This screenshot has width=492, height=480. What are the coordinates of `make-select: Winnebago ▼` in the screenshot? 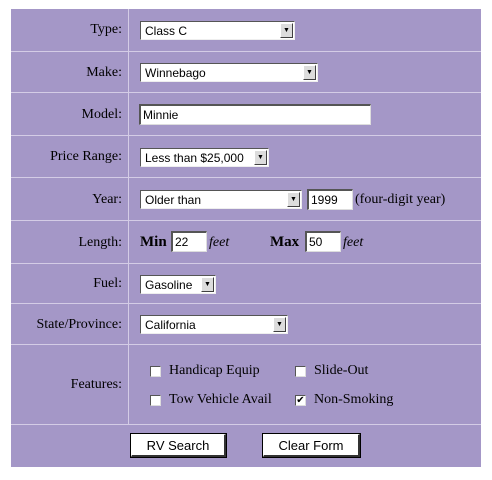 It's located at (229, 72).